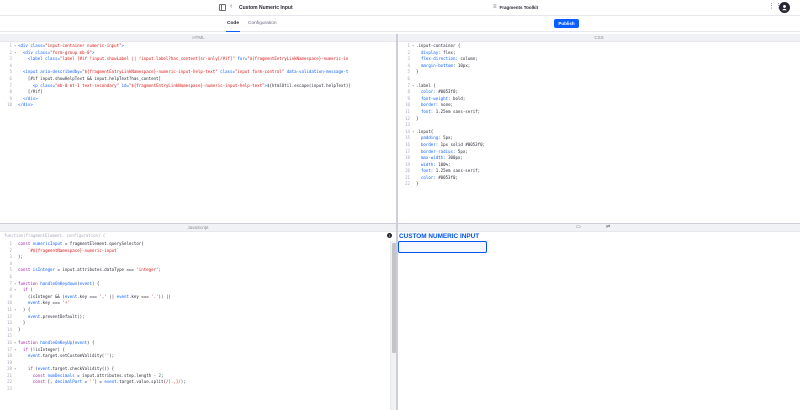 This screenshot has height=410, width=800. I want to click on preview-numeric-input, so click(442, 247).